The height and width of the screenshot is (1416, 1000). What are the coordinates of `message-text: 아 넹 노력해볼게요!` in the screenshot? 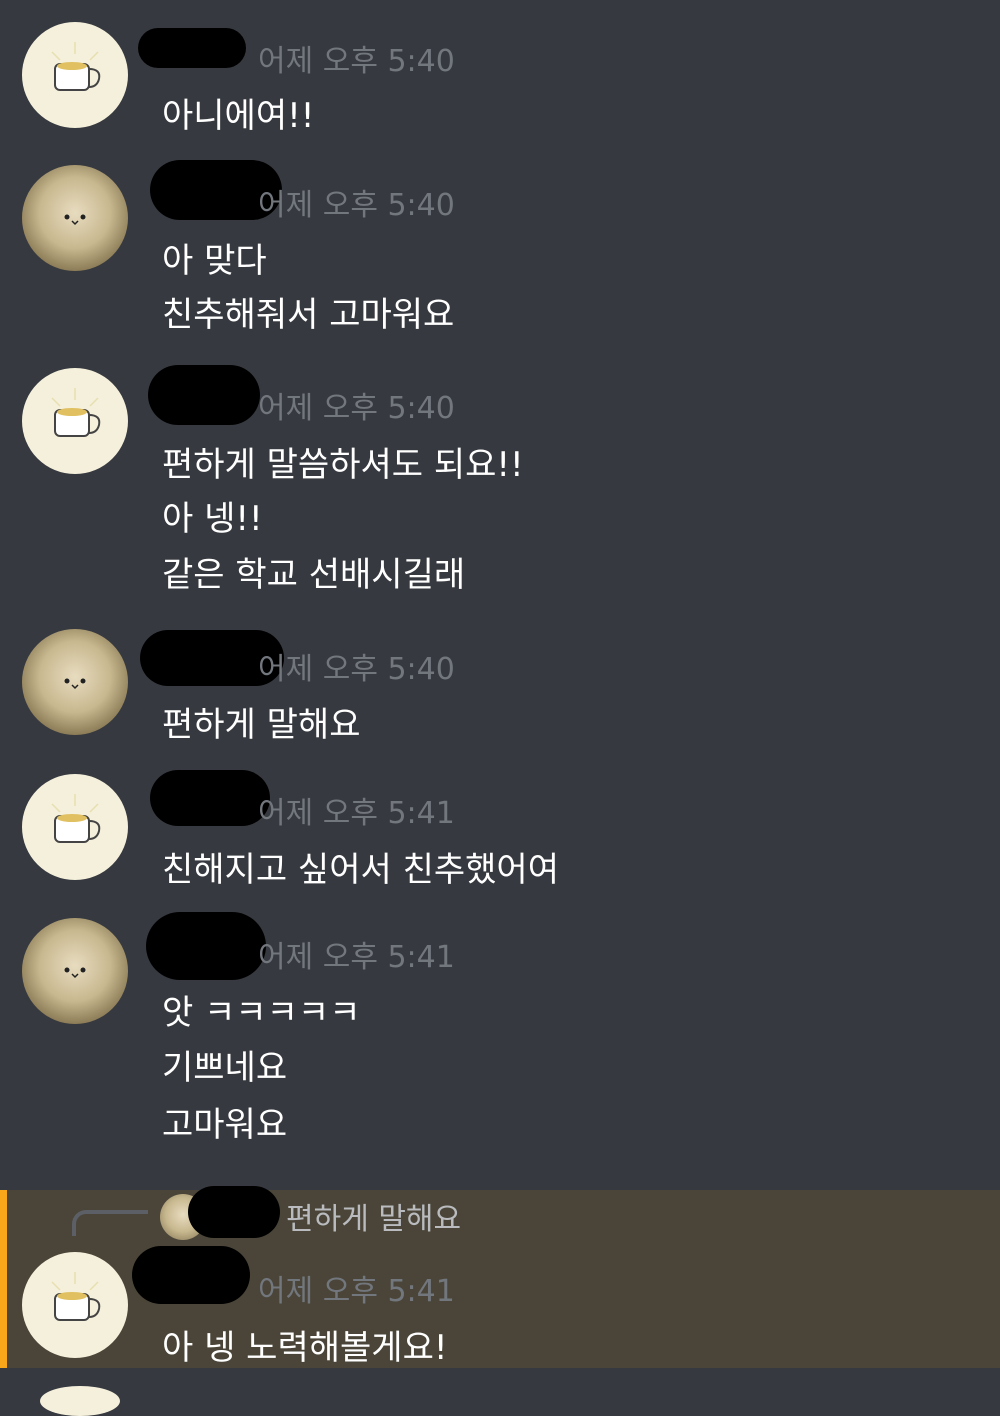 It's located at (305, 1348).